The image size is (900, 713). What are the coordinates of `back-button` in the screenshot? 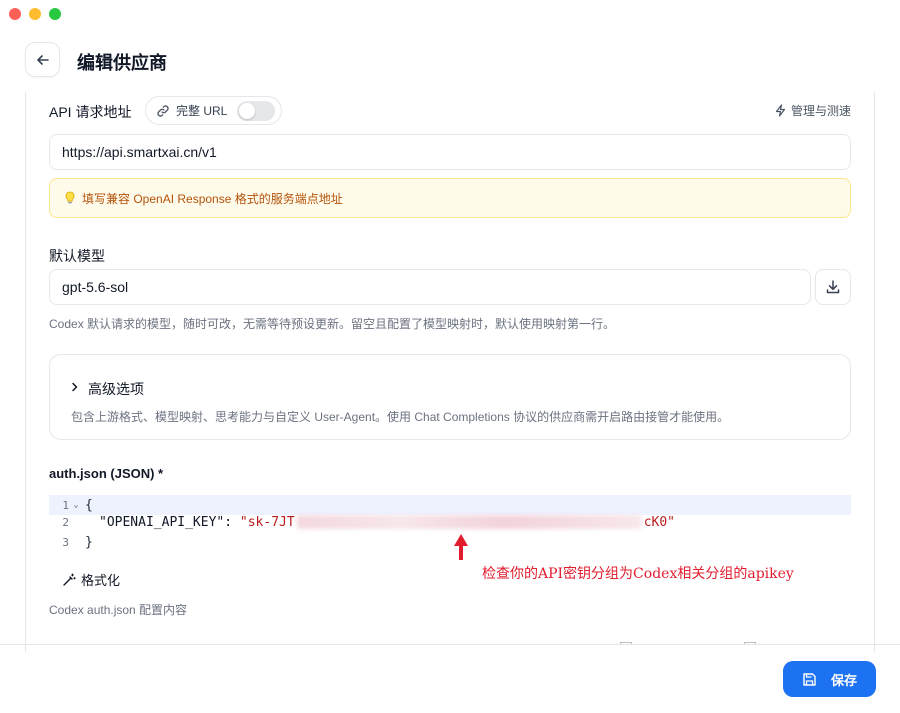 It's located at (42, 59).